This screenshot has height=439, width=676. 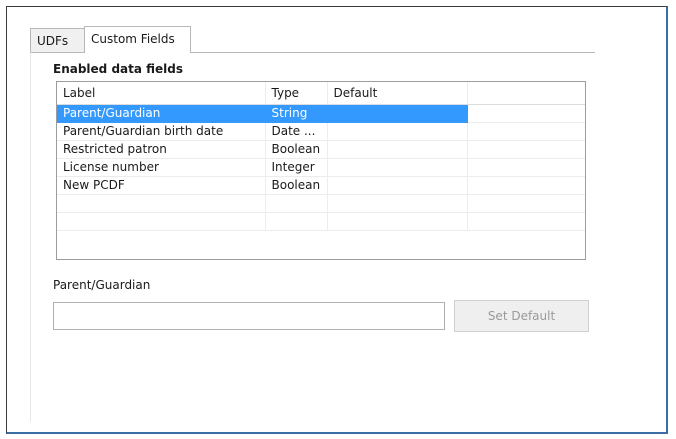 I want to click on column-header-label: Label, so click(x=161, y=93).